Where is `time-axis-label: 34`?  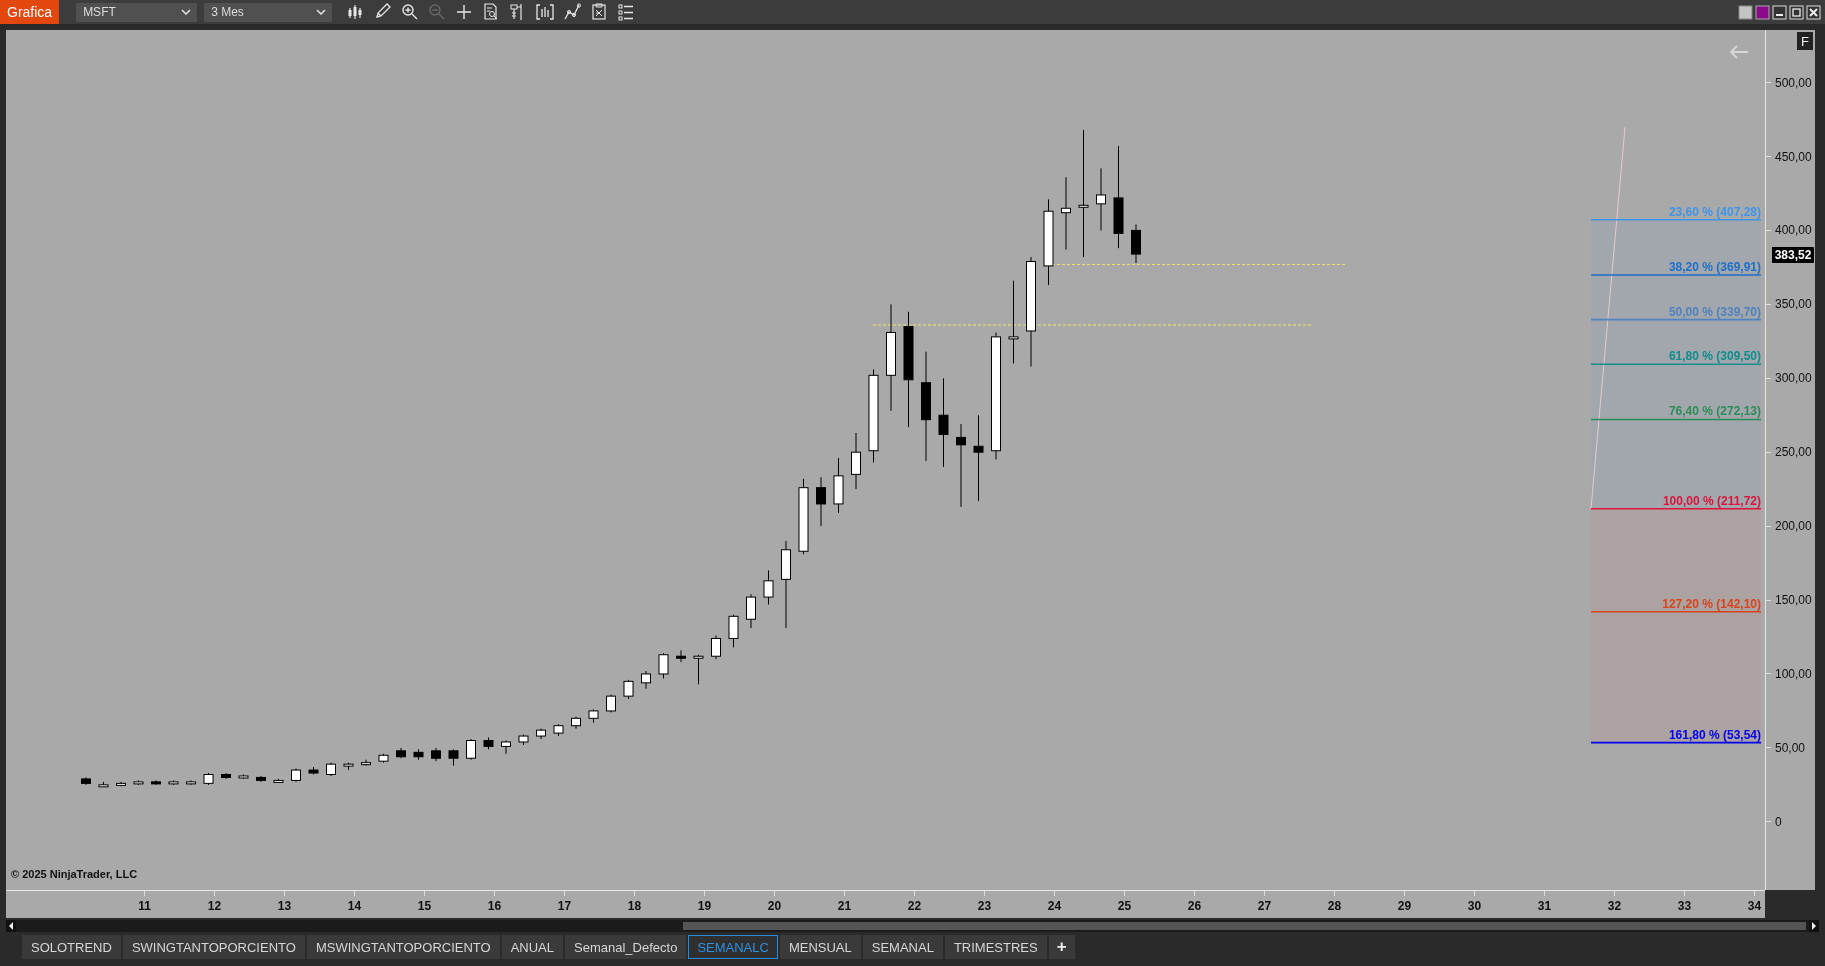 time-axis-label: 34 is located at coordinates (1754, 906).